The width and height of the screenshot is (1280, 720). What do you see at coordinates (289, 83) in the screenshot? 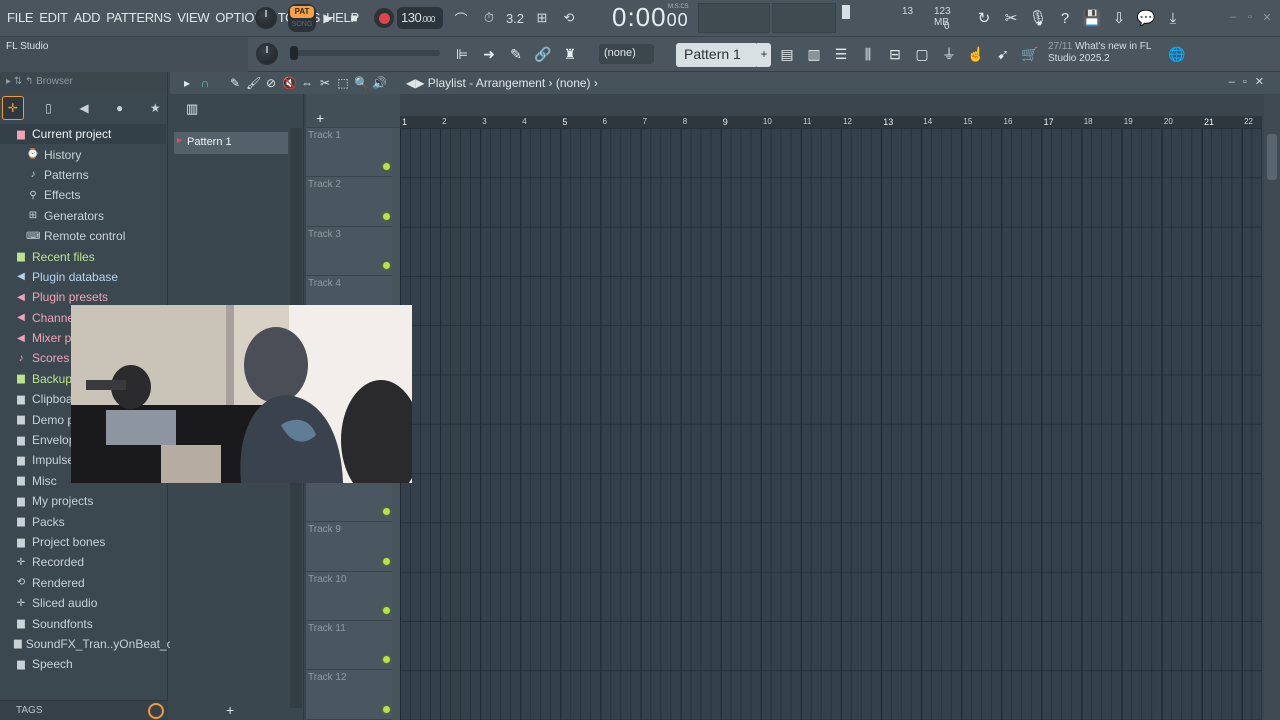
I see `mute-tool-icon: 🔇` at bounding box center [289, 83].